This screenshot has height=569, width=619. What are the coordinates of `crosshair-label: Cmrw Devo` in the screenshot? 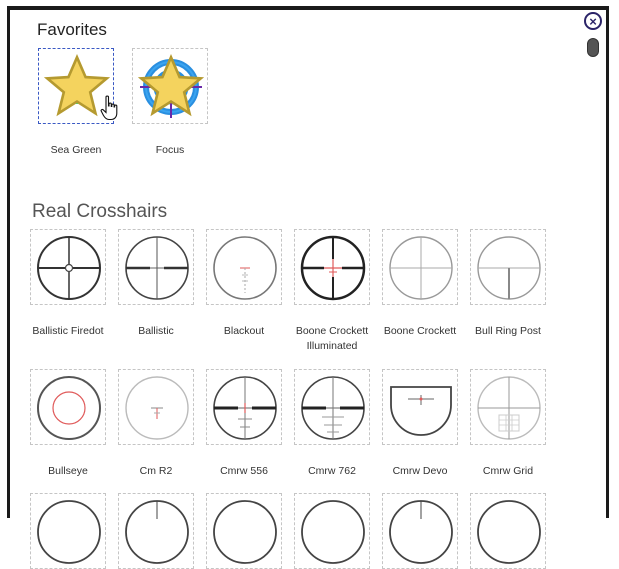 It's located at (420, 471).